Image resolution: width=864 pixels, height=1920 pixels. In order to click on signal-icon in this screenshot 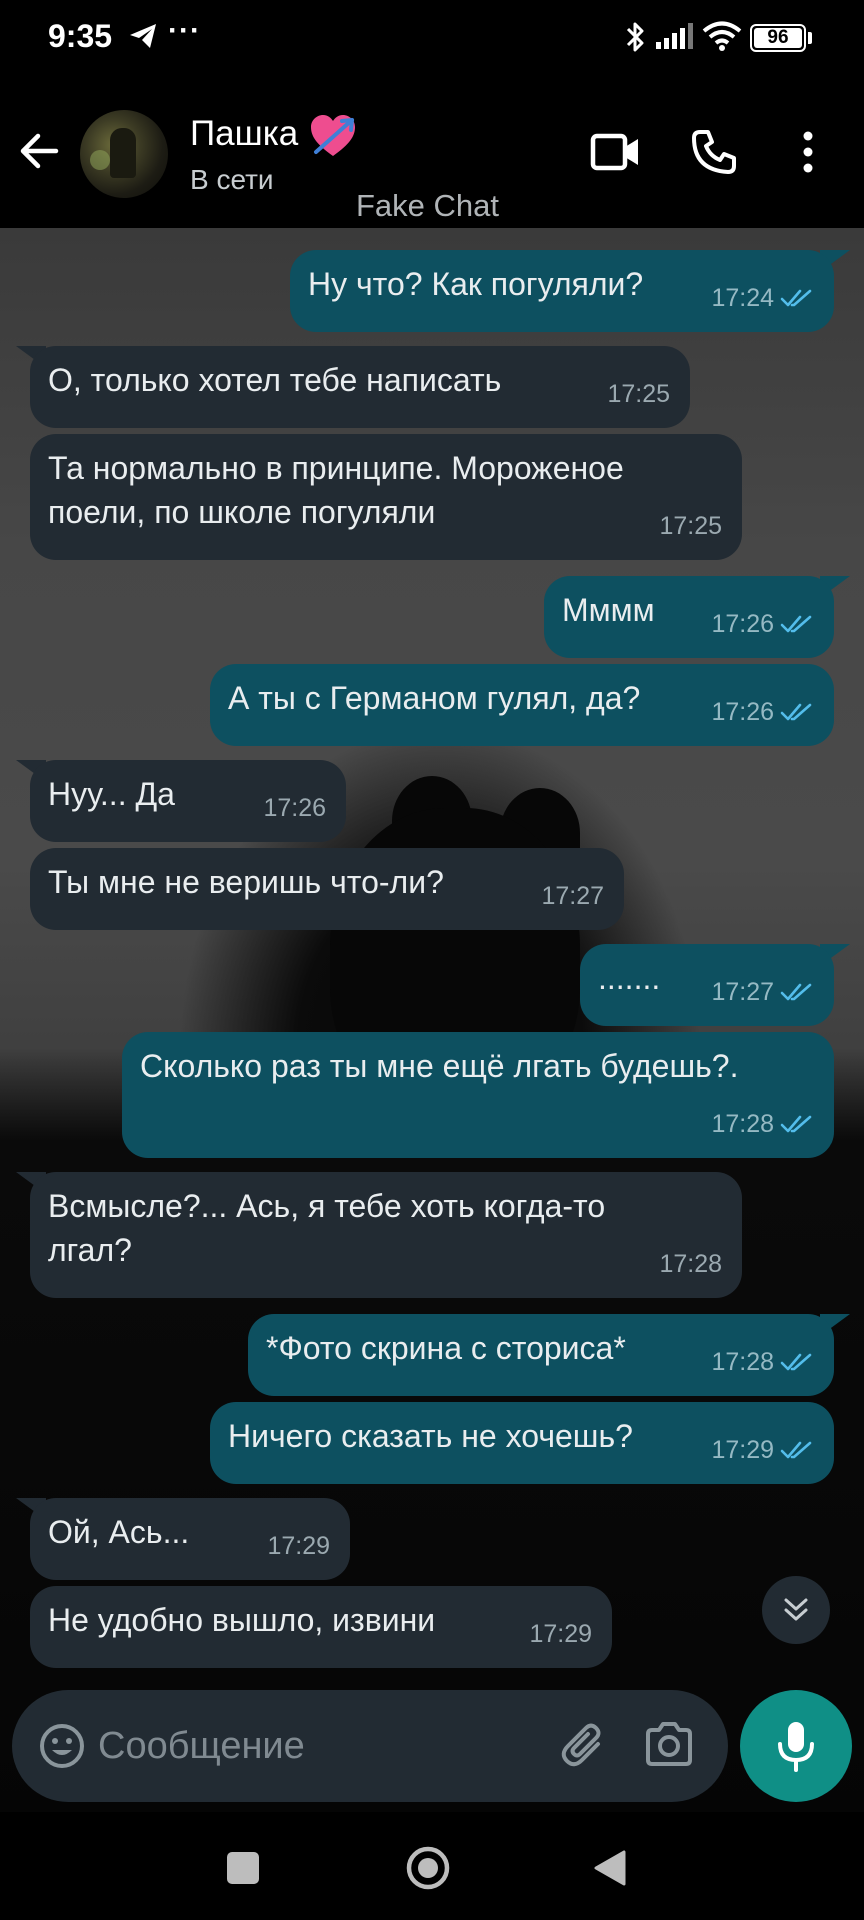, I will do `click(676, 38)`.